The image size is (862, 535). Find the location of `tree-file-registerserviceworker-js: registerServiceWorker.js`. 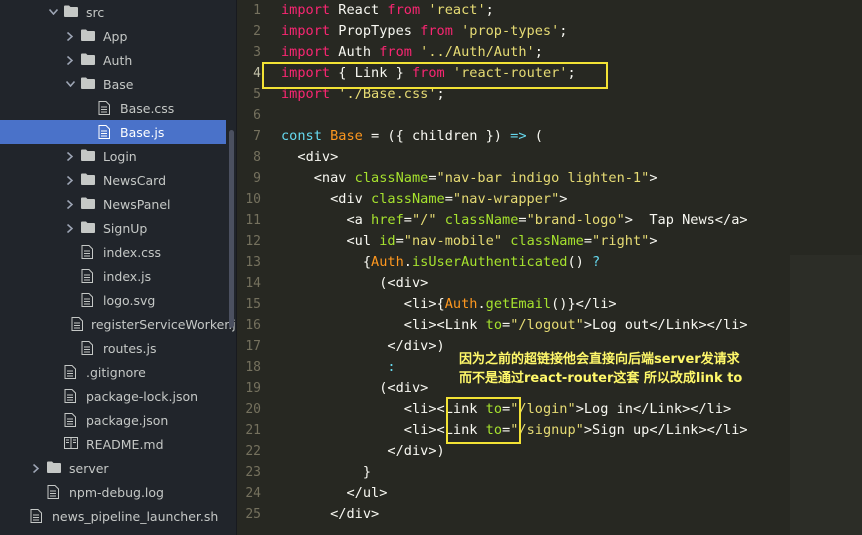

tree-file-registerserviceworker-js: registerServiceWorker.js is located at coordinates (118, 324).